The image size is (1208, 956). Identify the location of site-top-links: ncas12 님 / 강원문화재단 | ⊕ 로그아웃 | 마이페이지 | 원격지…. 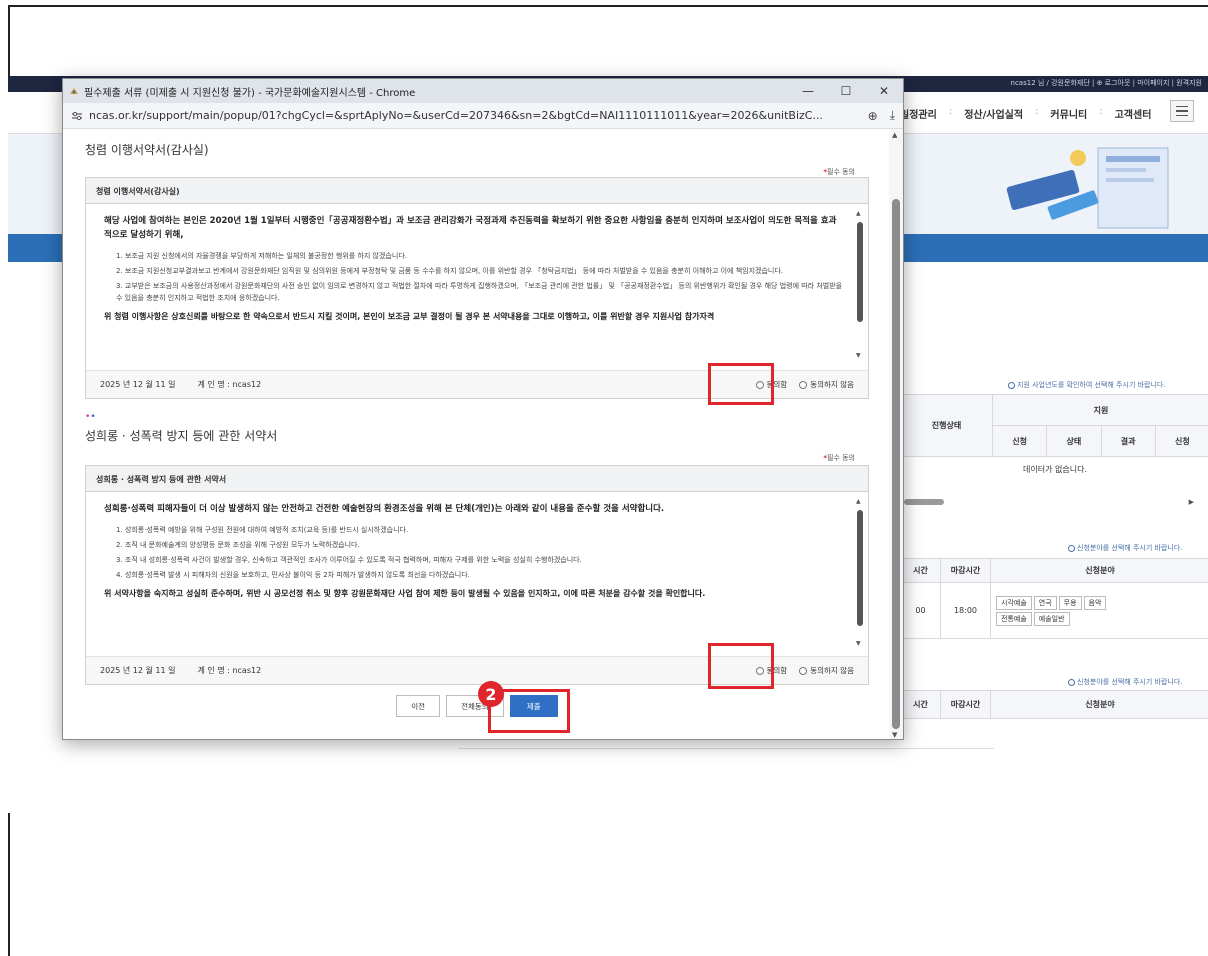
(1106, 83).